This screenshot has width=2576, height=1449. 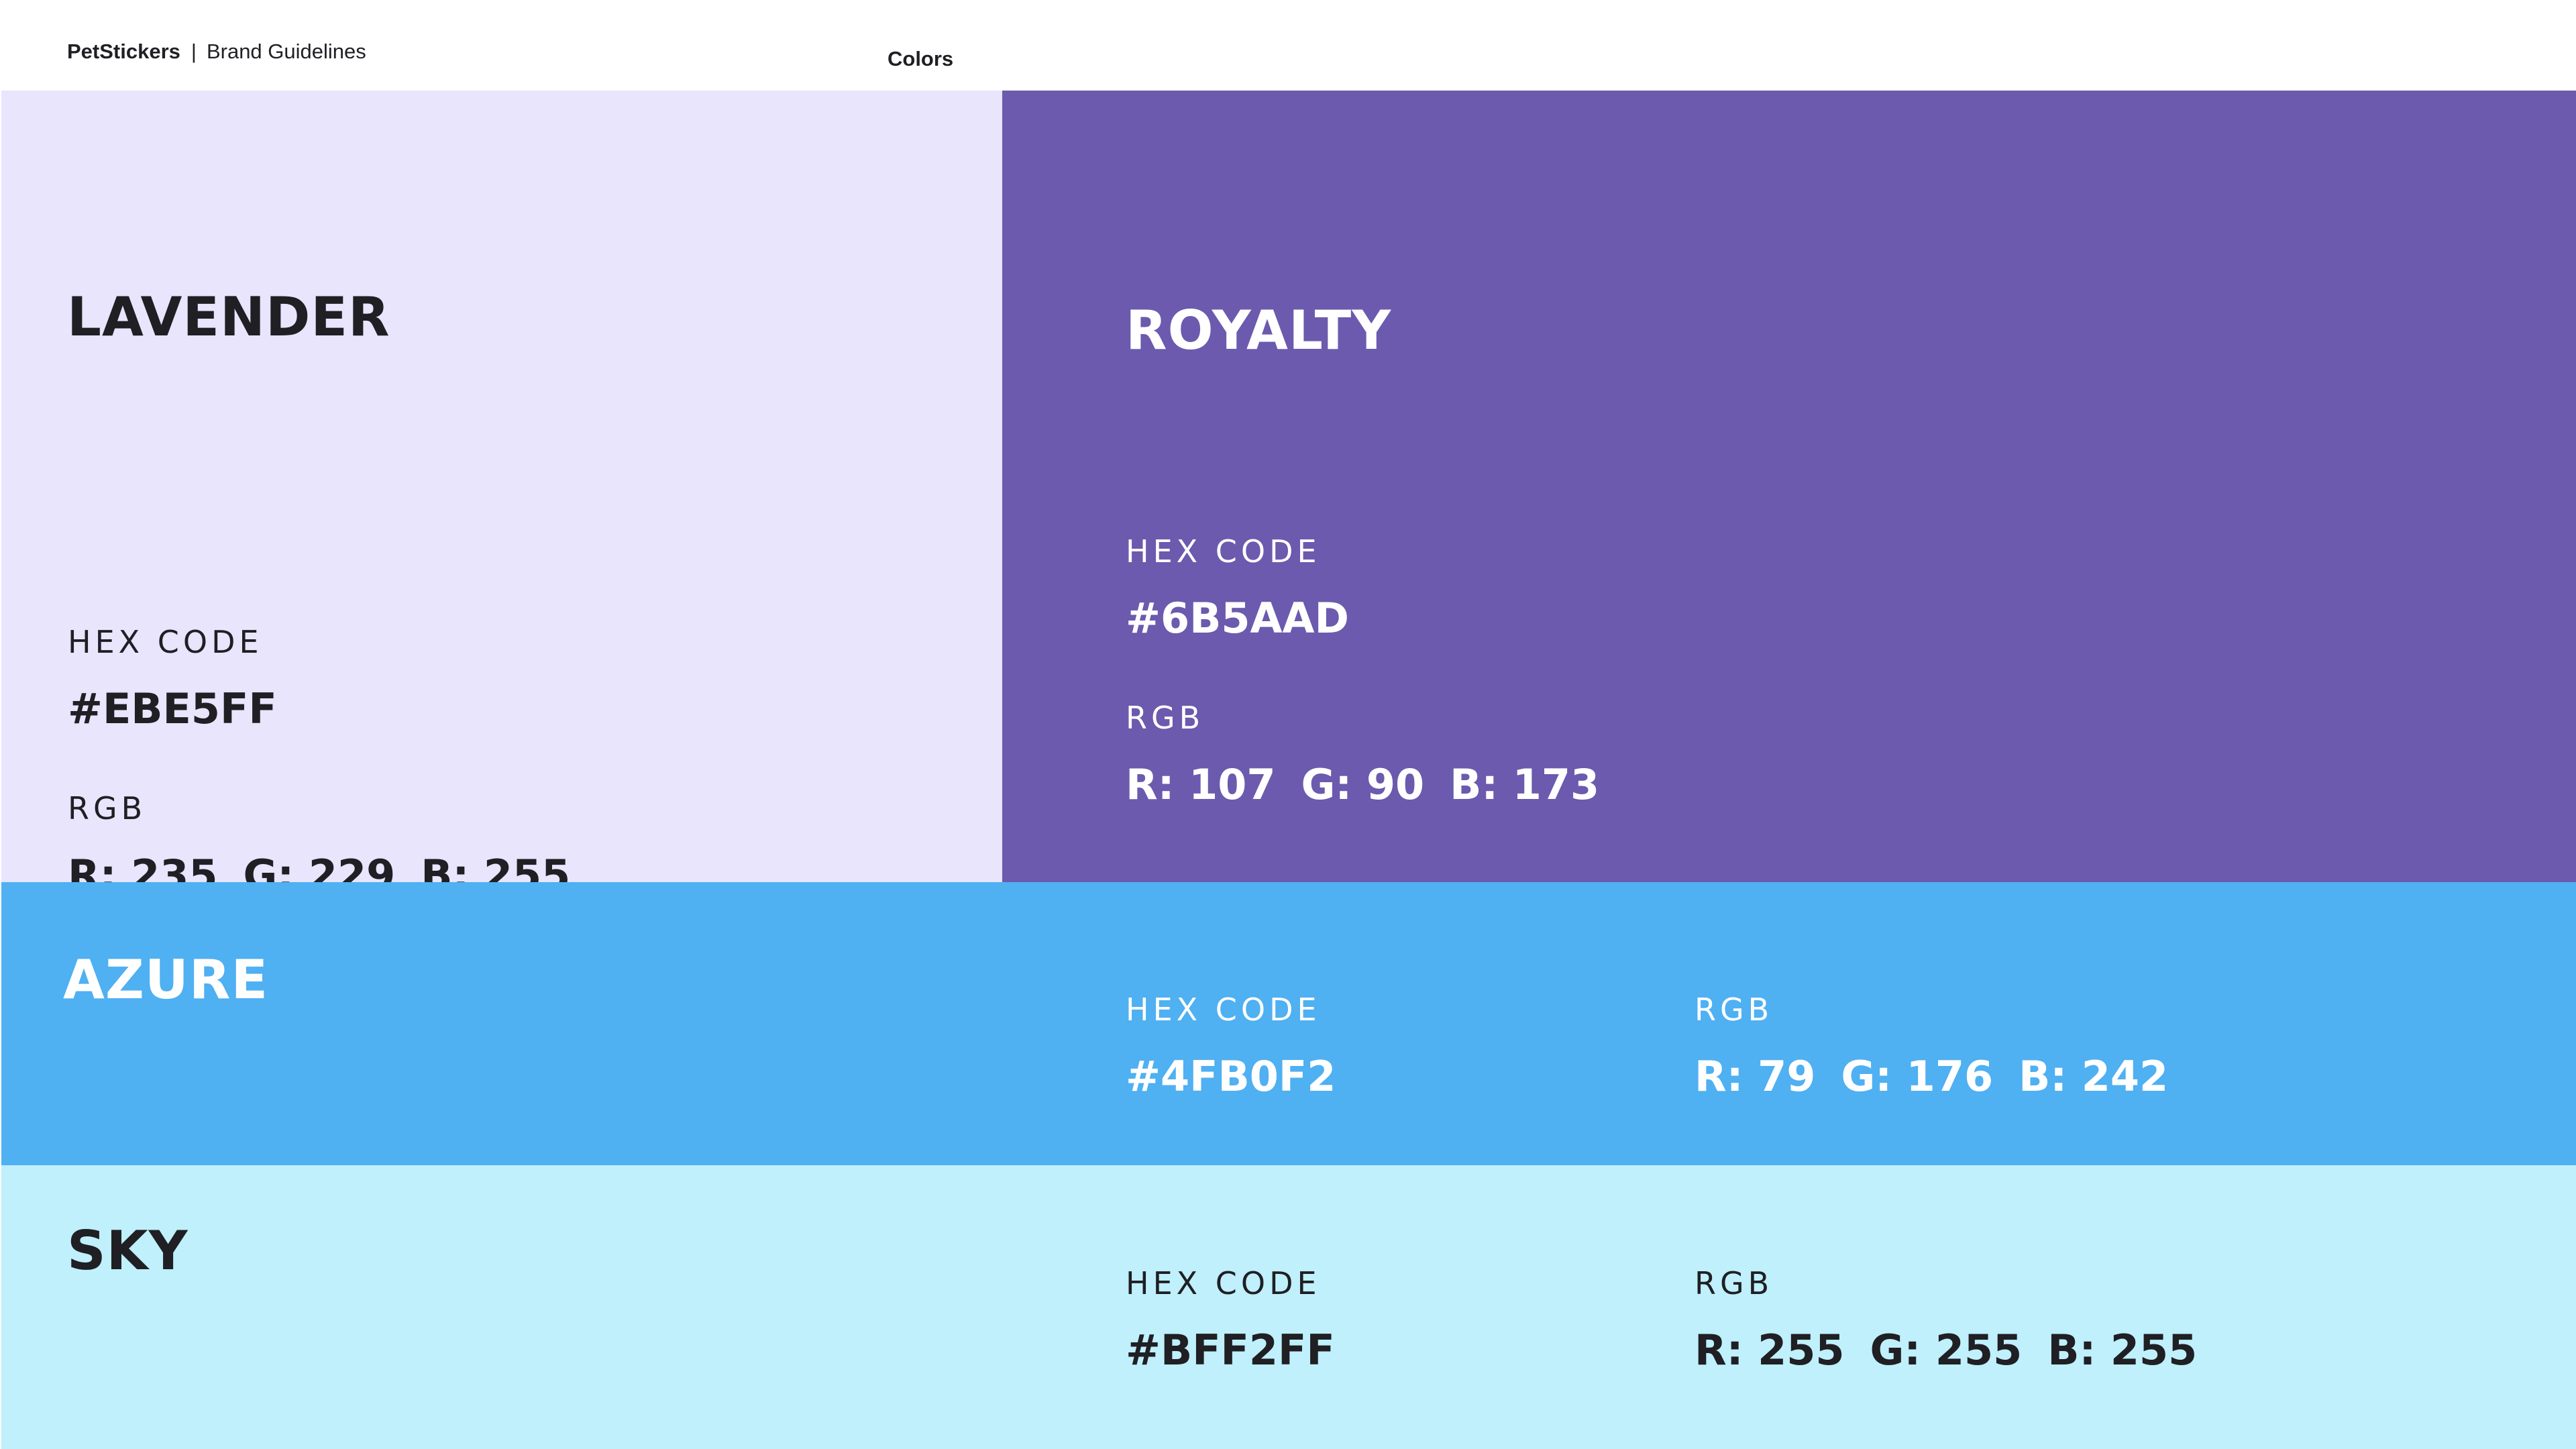 What do you see at coordinates (1525, 784) in the screenshot?
I see `rgb-blue-value: B: 173` at bounding box center [1525, 784].